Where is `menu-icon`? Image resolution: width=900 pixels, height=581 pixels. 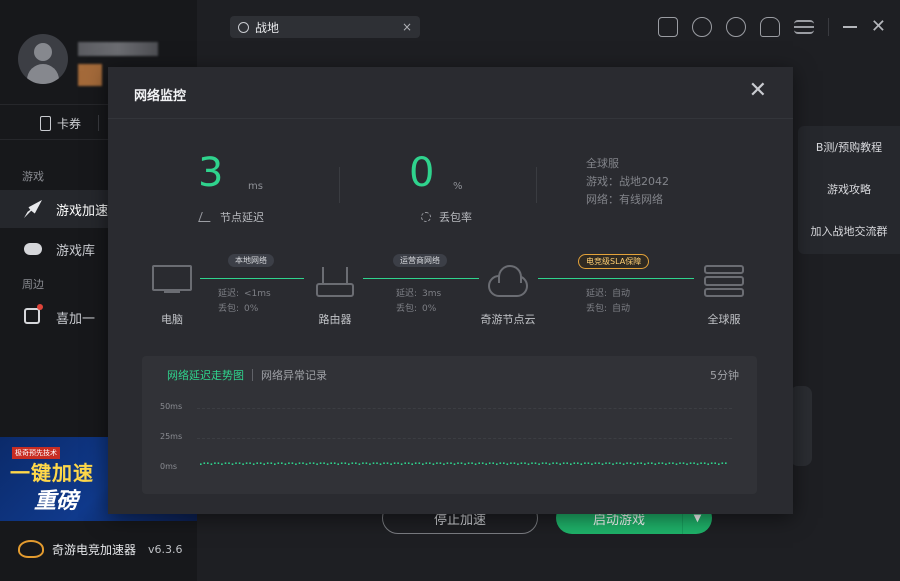
menu-icon is located at coordinates (803, 27).